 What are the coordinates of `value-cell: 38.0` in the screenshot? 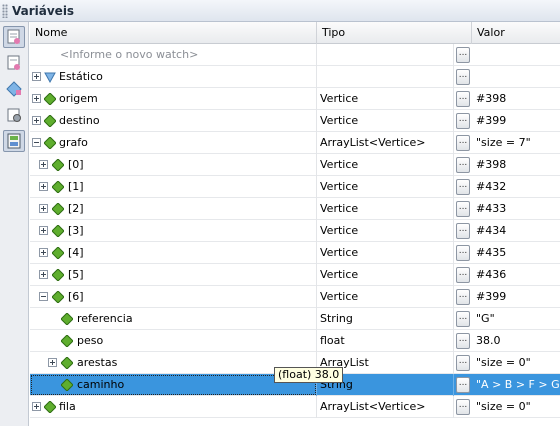 It's located at (488, 340).